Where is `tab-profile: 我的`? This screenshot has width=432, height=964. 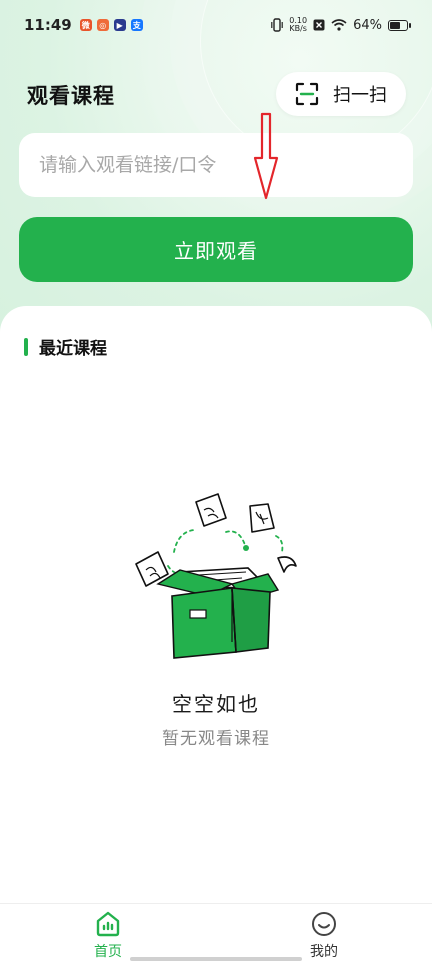
tab-profile: 我的 is located at coordinates (324, 934).